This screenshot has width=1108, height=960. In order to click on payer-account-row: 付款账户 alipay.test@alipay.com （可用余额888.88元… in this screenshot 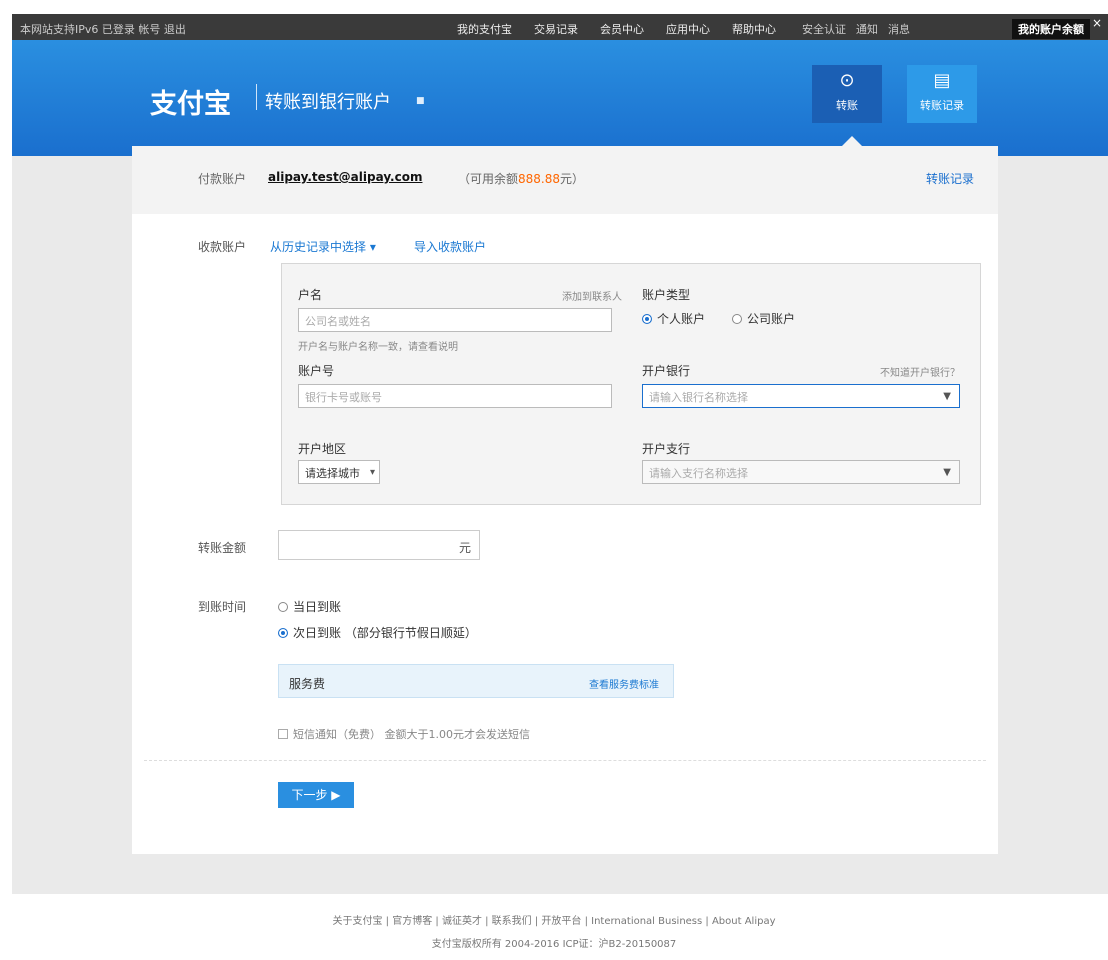, I will do `click(565, 180)`.